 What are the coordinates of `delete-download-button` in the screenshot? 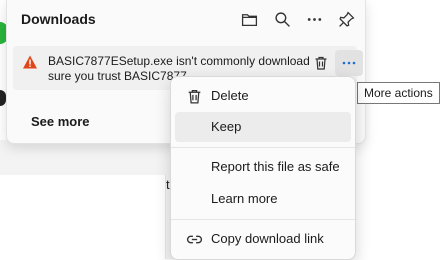 It's located at (321, 63).